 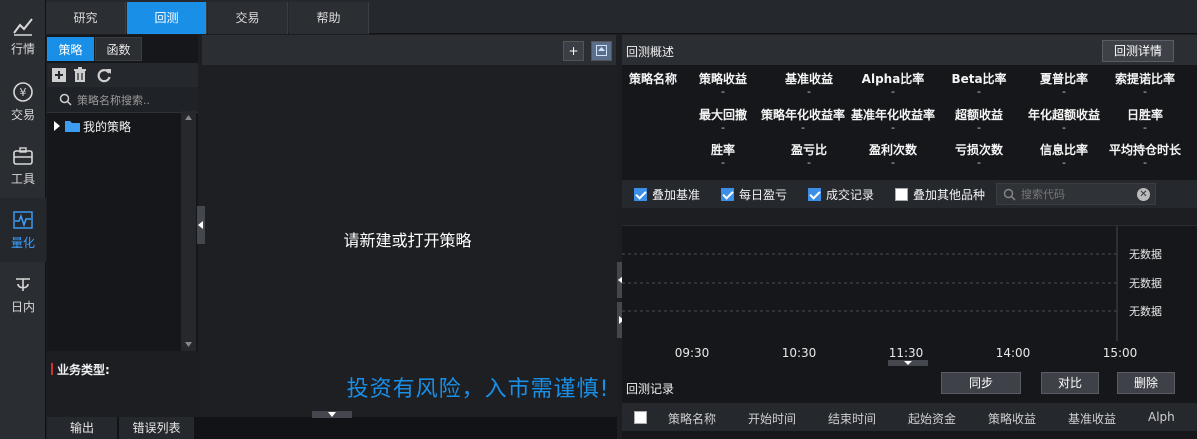 I want to click on metric-strategy-return: 策略收益 -, so click(x=722, y=85).